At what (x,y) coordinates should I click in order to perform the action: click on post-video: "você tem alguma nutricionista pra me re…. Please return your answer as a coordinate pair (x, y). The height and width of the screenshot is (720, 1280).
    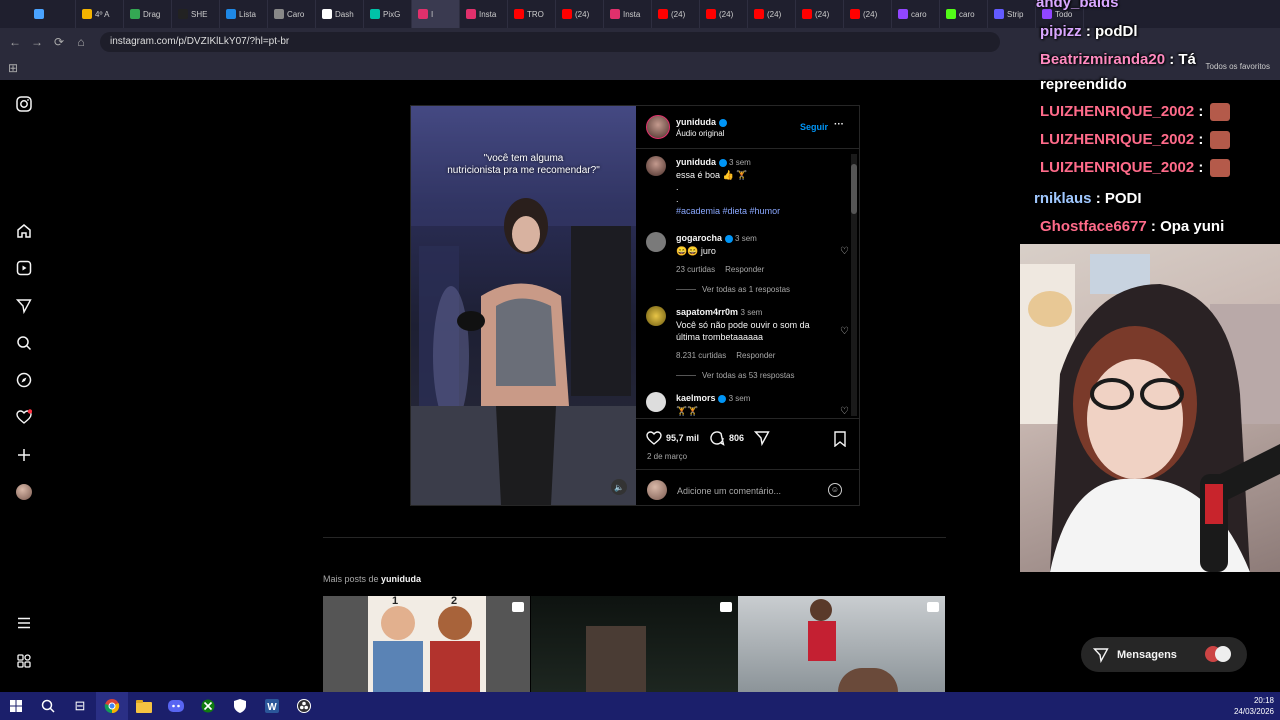
    Looking at the image, I should click on (523, 305).